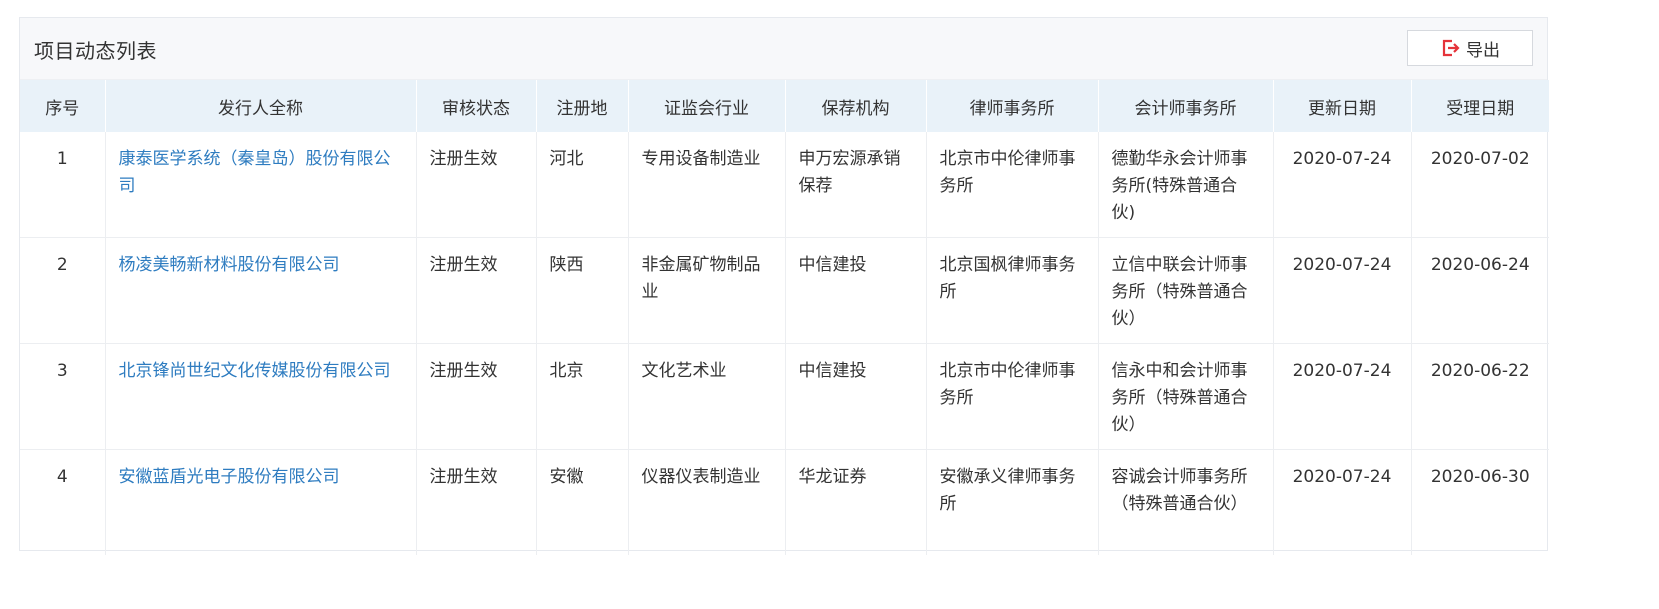  Describe the element at coordinates (1479, 290) in the screenshot. I see `cell-accepted: 2020-06-24` at that location.